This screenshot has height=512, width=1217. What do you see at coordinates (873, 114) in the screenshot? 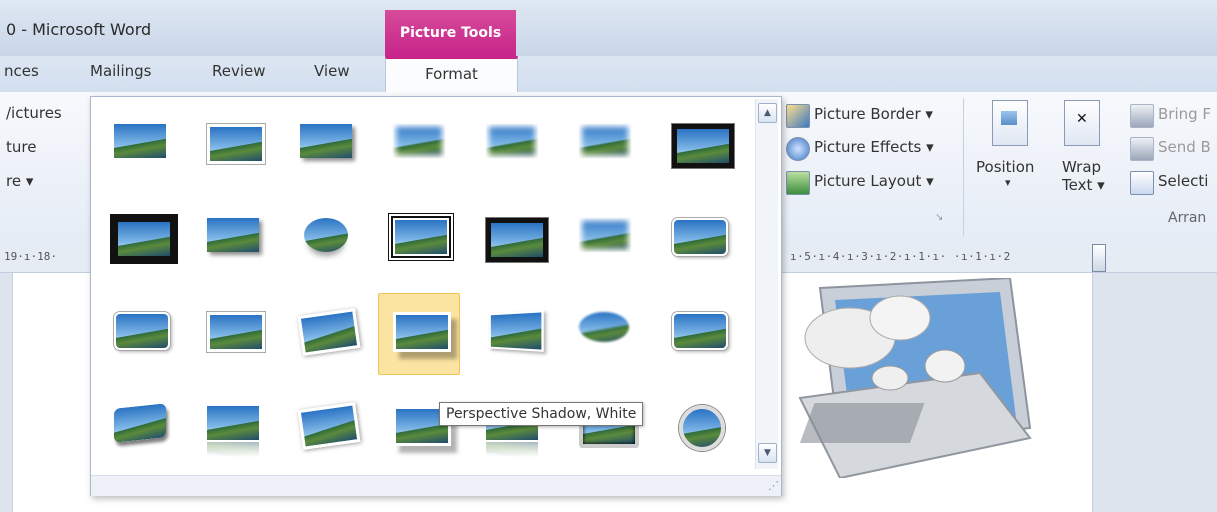
I see `picture-border-button: Picture Border ▾` at bounding box center [873, 114].